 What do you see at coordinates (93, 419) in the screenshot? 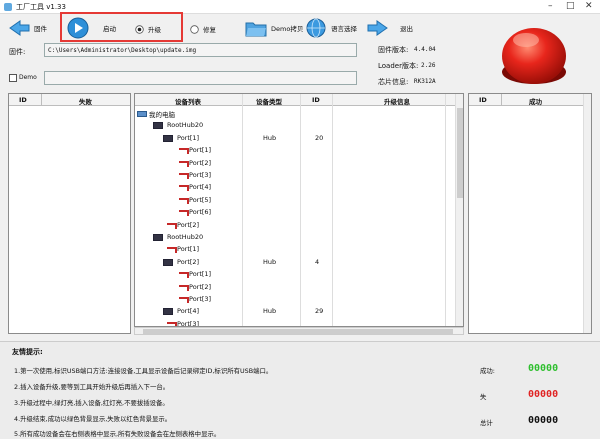
I see `tip-item: 4.升级结束,成功以绿色背景显示,失败以红色背景显示。` at bounding box center [93, 419].